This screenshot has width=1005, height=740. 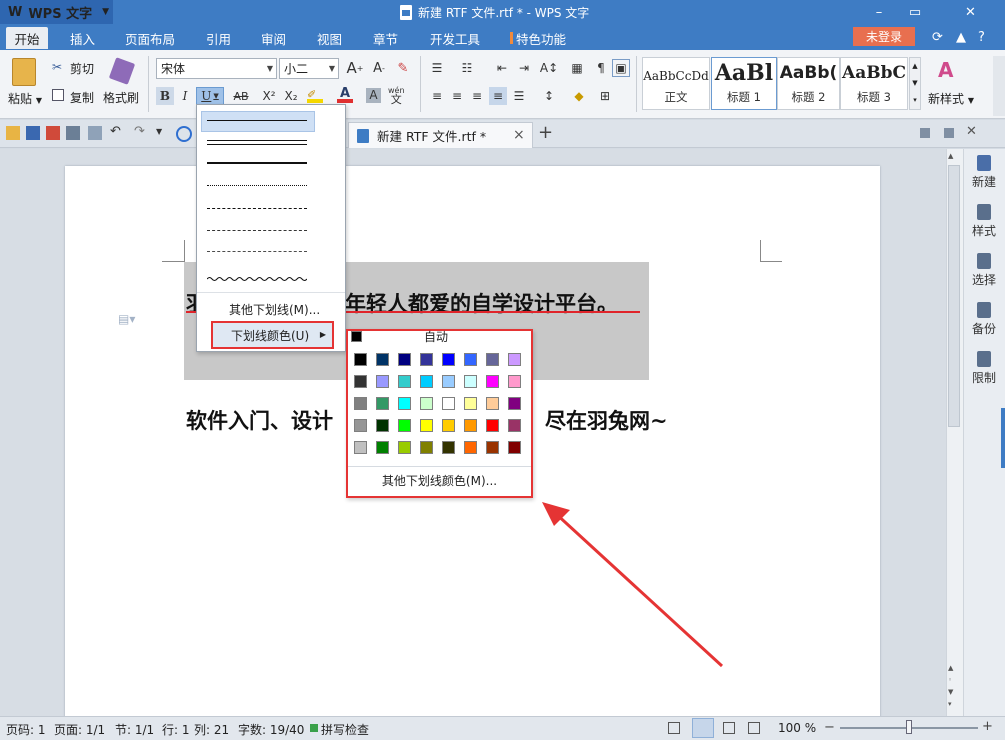 I want to click on increase-indent-icon: ⇥, so click(x=524, y=68).